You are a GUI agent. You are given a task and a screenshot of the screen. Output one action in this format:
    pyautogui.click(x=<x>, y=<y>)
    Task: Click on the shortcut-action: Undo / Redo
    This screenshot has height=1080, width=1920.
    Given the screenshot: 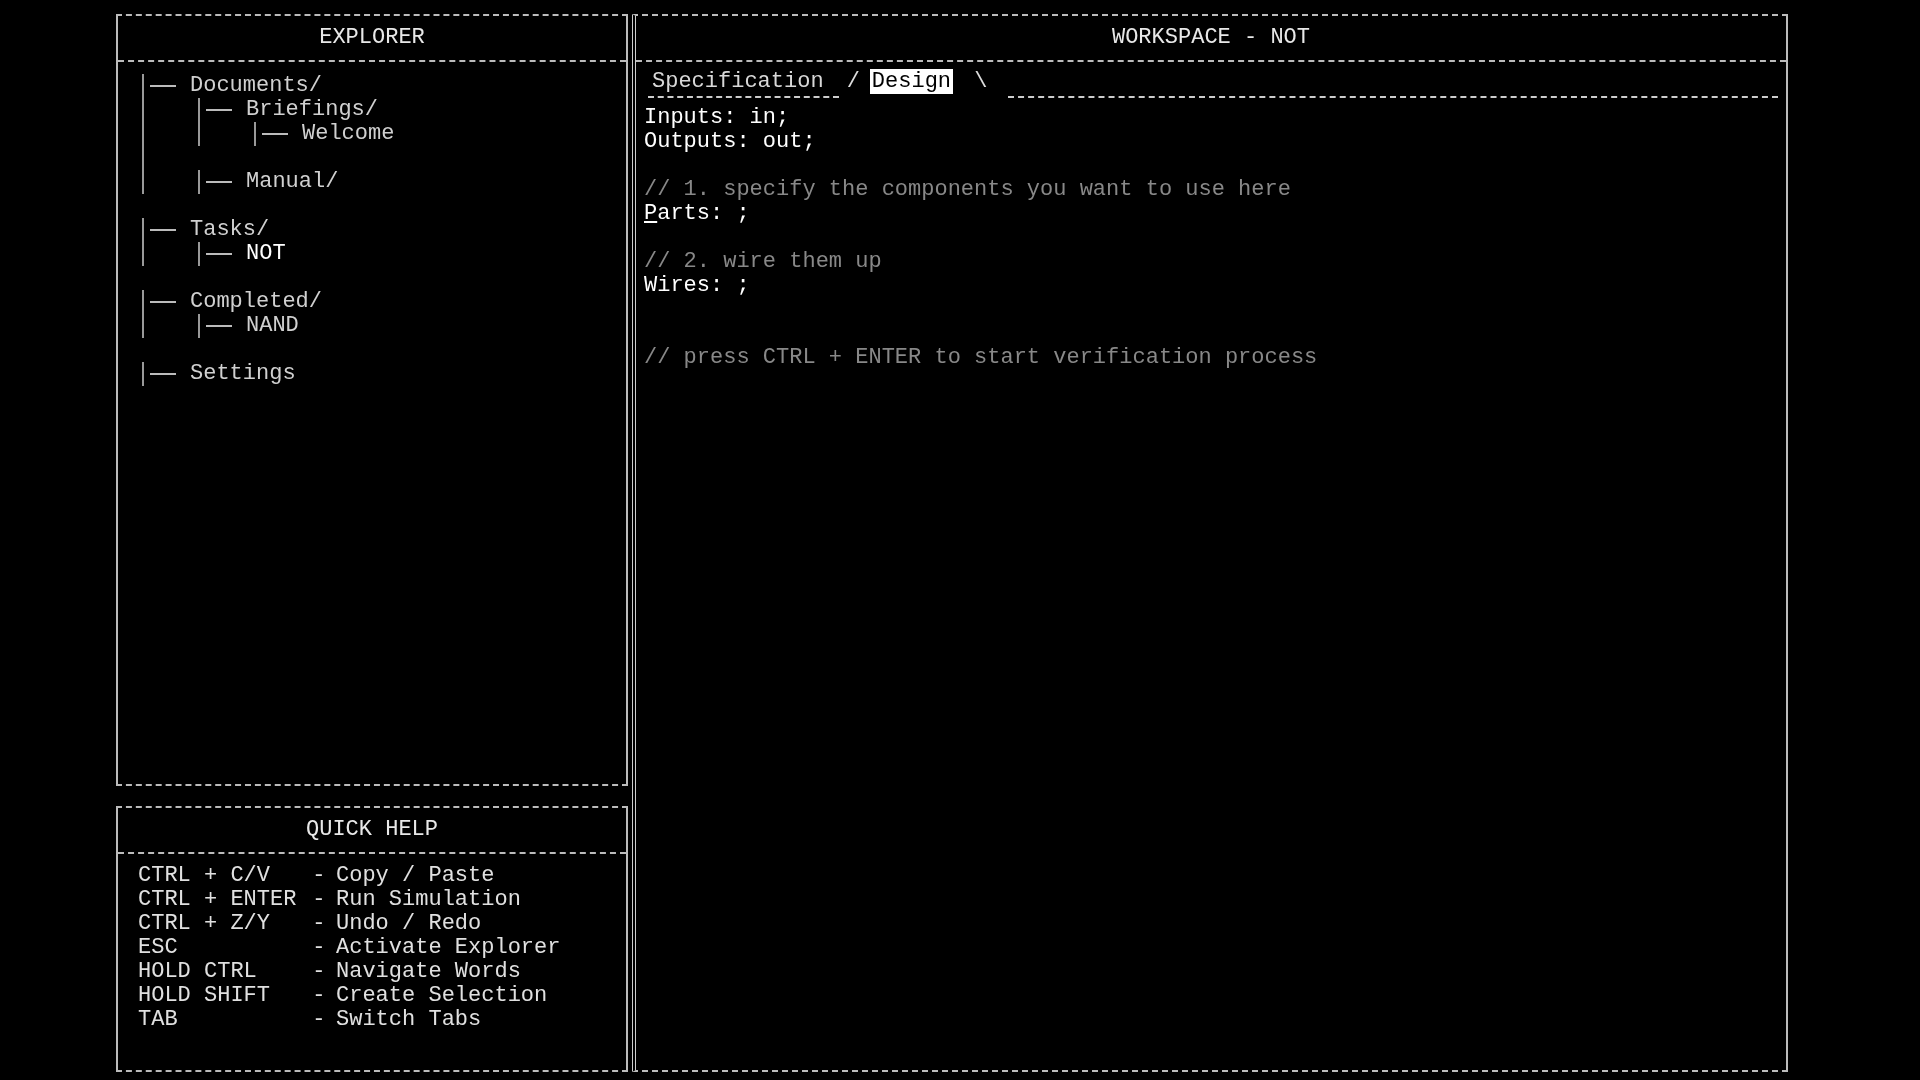 What is the action you would take?
    pyautogui.click(x=409, y=924)
    